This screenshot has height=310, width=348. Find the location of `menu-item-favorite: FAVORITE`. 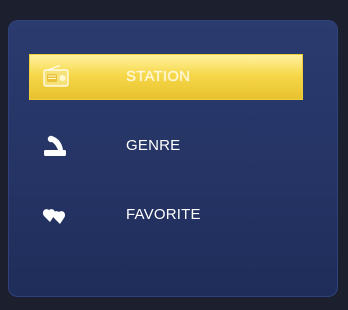

menu-item-favorite: FAVORITE is located at coordinates (166, 215).